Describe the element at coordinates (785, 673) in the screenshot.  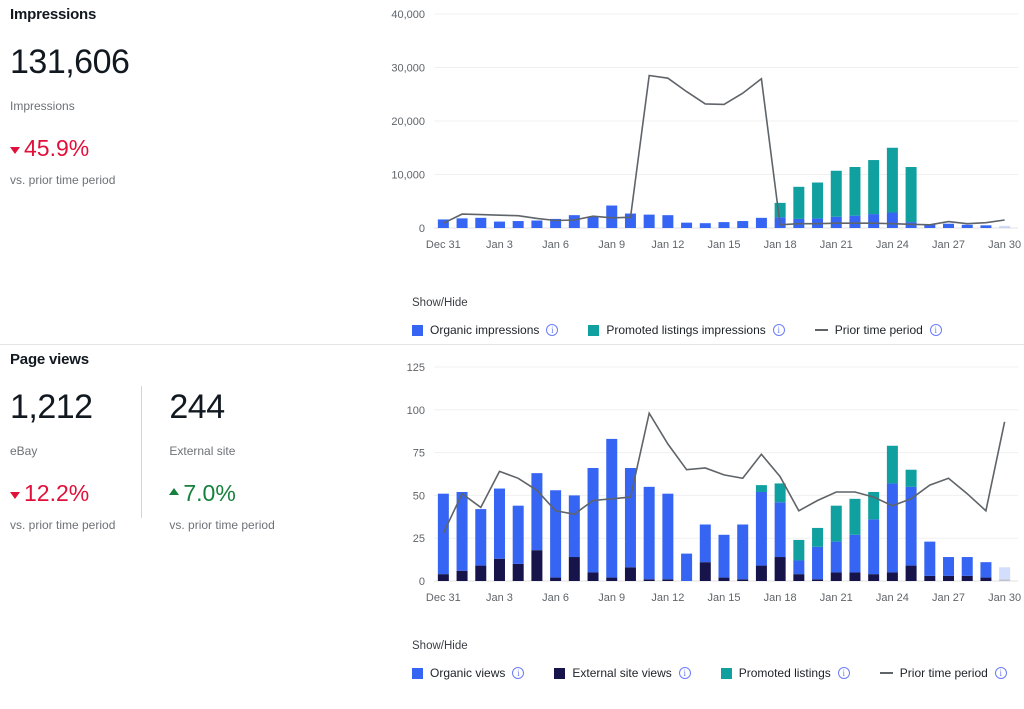
I see `legend-item-promoted-listings: Promoted listings i` at that location.